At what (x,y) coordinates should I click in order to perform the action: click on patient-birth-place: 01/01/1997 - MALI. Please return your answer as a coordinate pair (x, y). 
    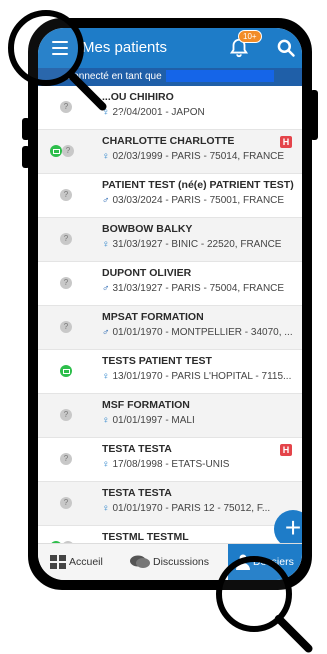
    Looking at the image, I should click on (153, 420).